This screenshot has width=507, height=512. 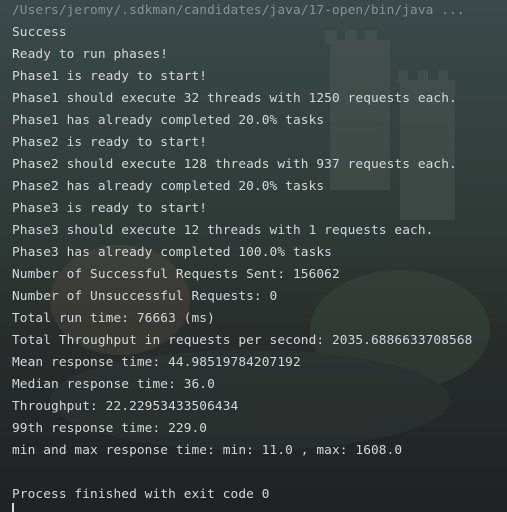 I want to click on console-line: Success, so click(x=39, y=32).